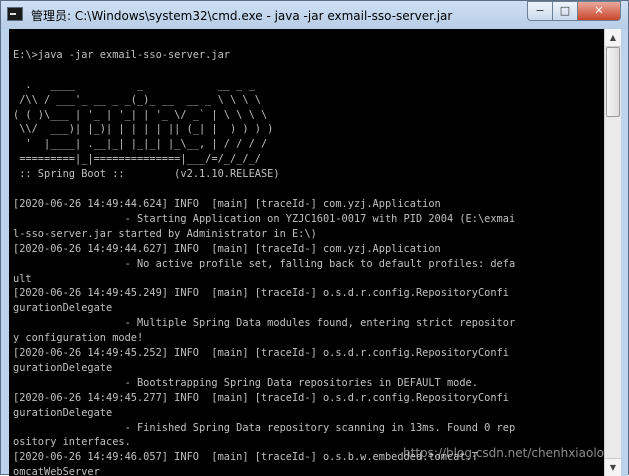 Image resolution: width=629 pixels, height=476 pixels. I want to click on console-line: /\\ / ___'_ __ _ _(_)_ __ __ _ \ \ \ \, so click(137, 99).